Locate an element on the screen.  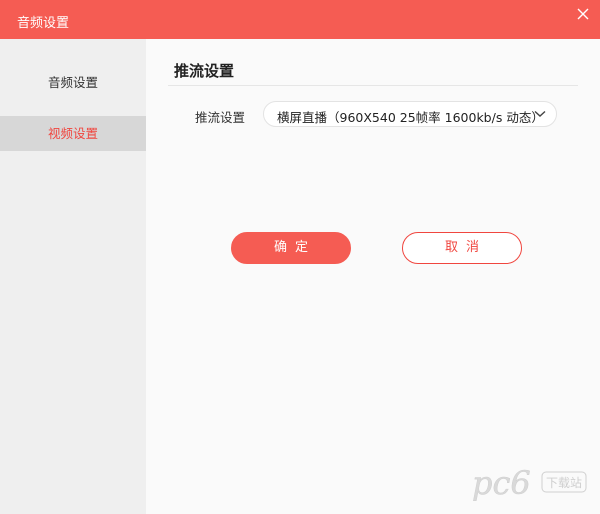
sidebar-item-label: 视频设置 is located at coordinates (72, 133).